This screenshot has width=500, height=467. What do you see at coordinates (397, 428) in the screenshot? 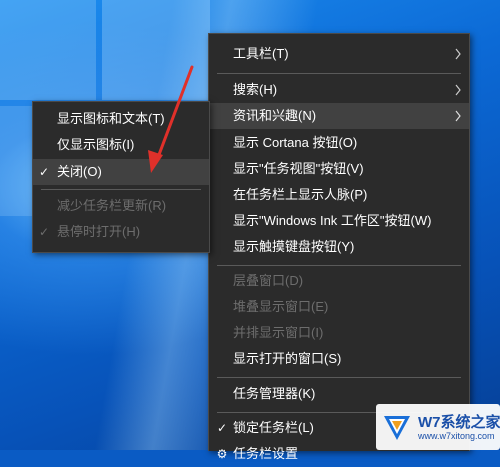
I see `watermark-logo-icon` at bounding box center [397, 428].